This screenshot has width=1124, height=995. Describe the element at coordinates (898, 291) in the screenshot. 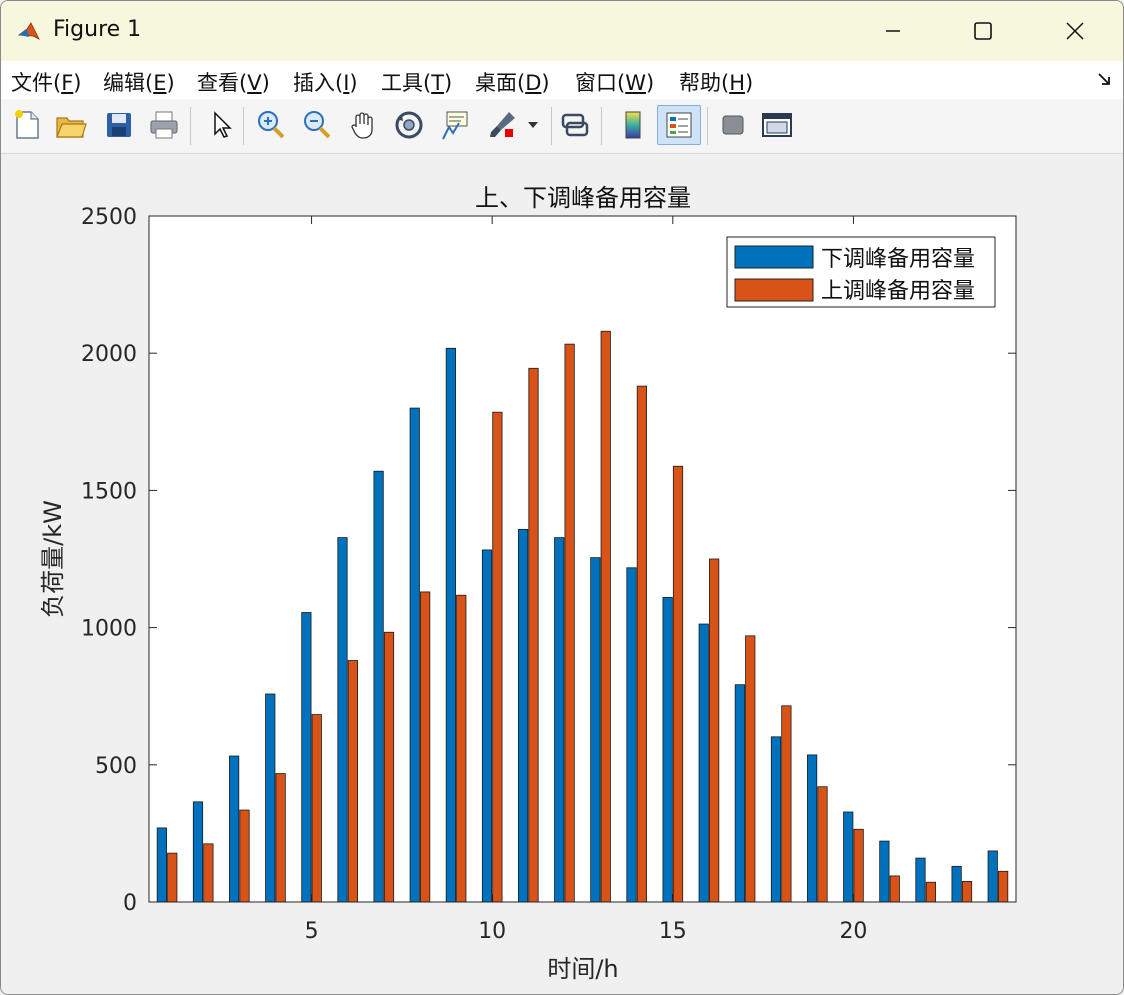

I see `legend-label-up: 上调峰备用容量` at that location.